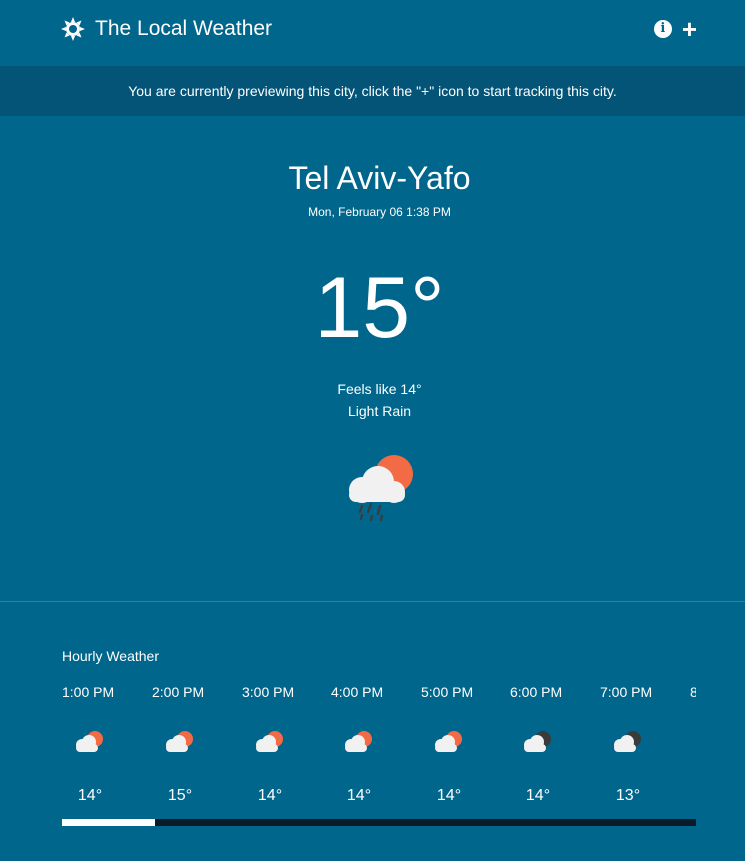 The height and width of the screenshot is (861, 745). Describe the element at coordinates (372, 33) in the screenshot. I see `top-bar: The Local Weather i +` at that location.